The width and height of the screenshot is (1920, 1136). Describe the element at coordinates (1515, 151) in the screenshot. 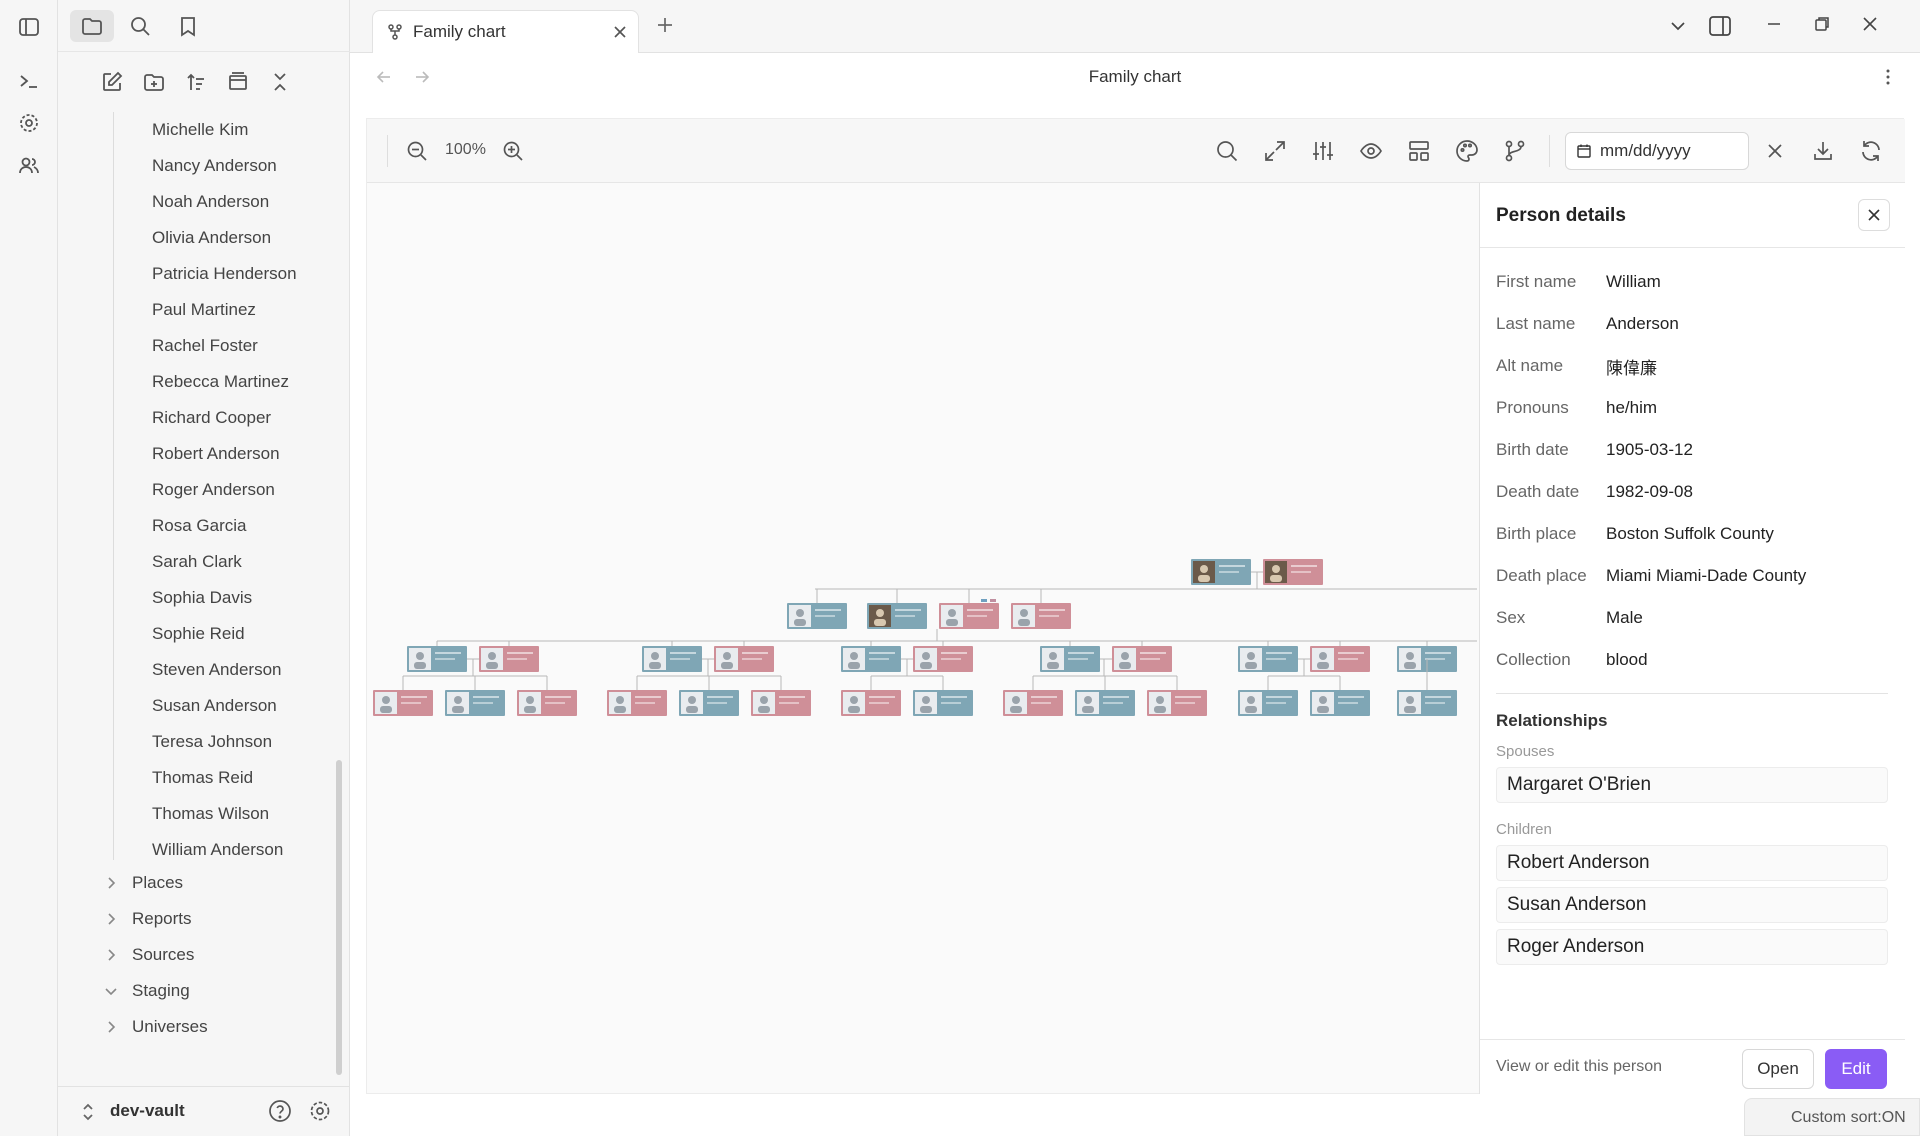

I see `branch-icon` at that location.